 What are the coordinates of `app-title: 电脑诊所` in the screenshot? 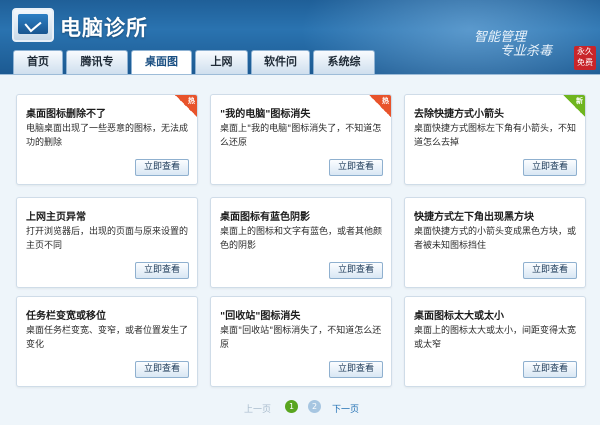 It's located at (104, 28).